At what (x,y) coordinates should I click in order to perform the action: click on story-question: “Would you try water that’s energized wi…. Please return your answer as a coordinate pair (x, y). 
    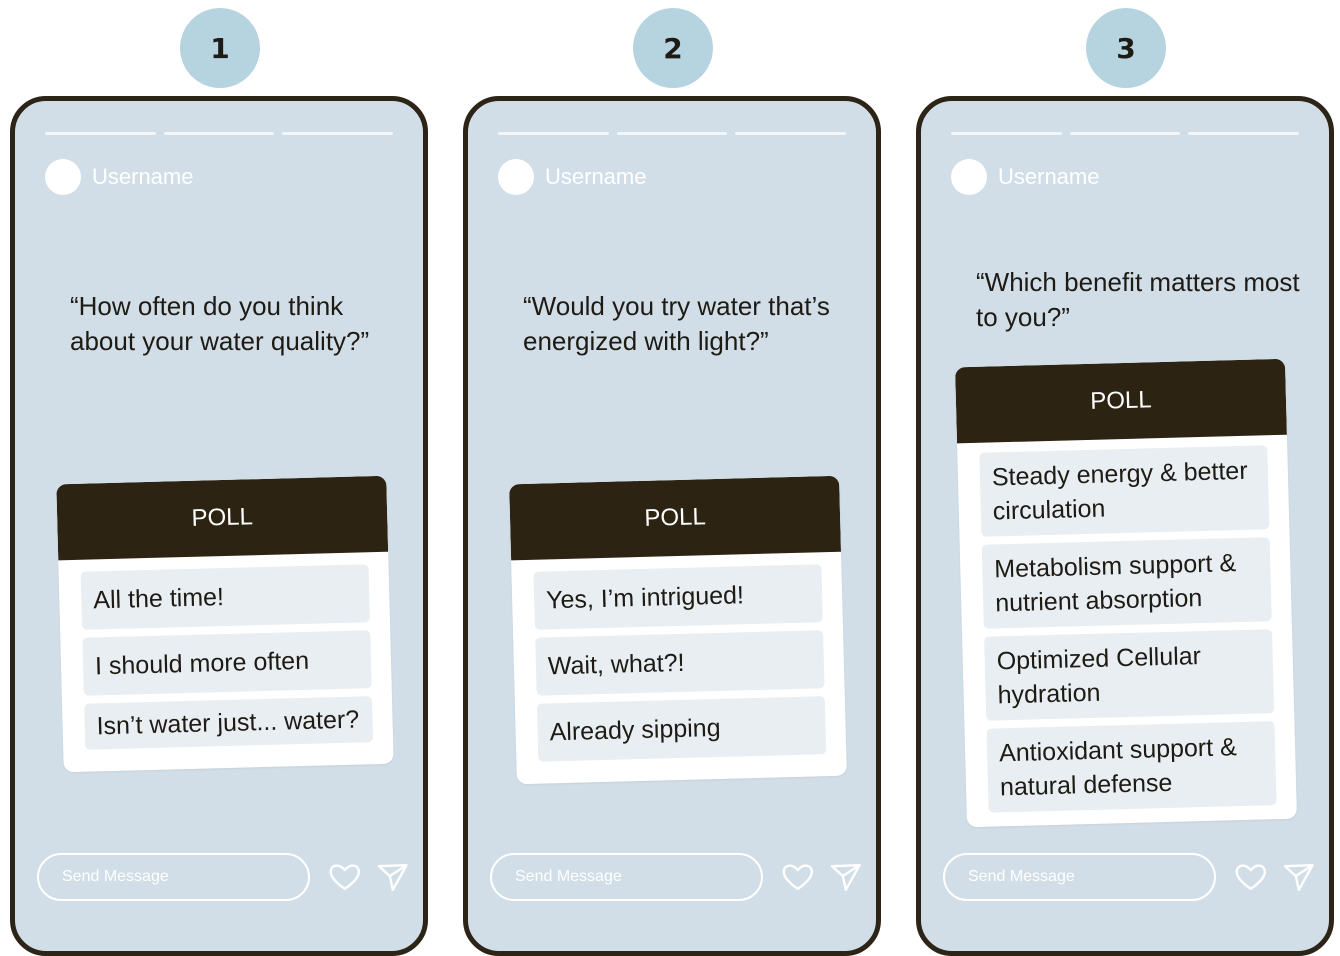
    Looking at the image, I should click on (676, 323).